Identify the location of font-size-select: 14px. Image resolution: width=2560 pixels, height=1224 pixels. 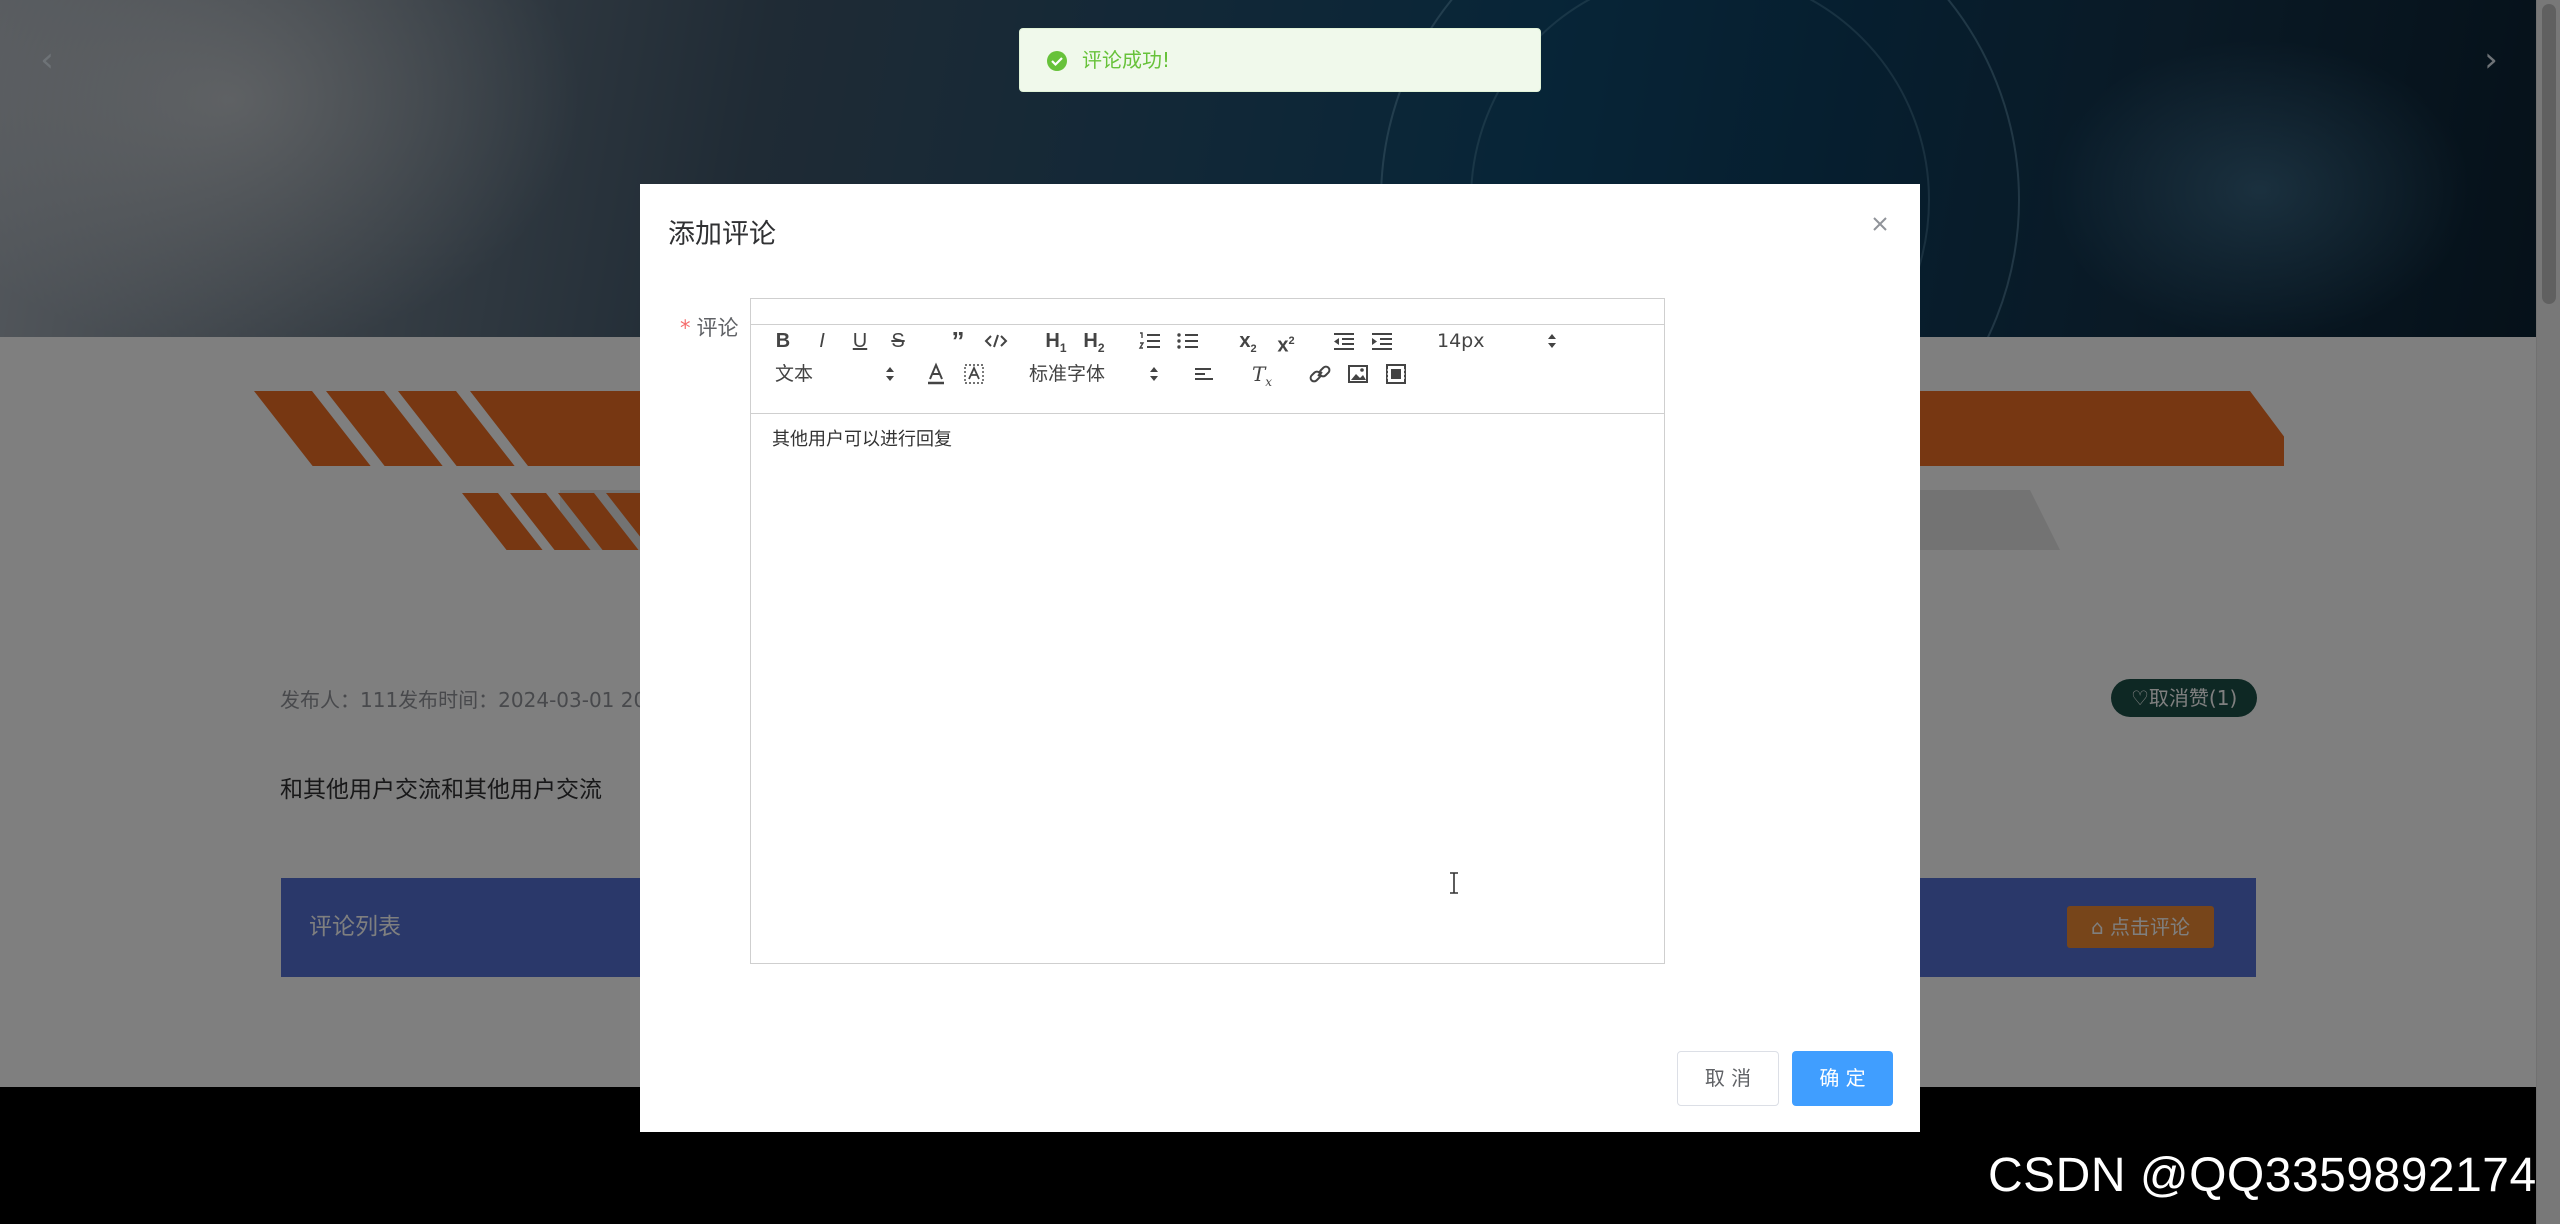
(1497, 341).